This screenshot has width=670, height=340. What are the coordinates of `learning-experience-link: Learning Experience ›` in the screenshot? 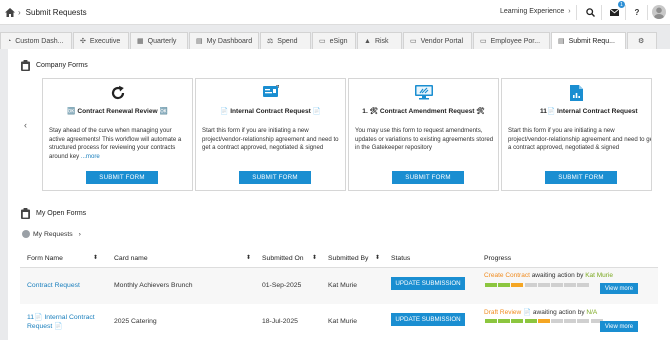 It's located at (535, 11).